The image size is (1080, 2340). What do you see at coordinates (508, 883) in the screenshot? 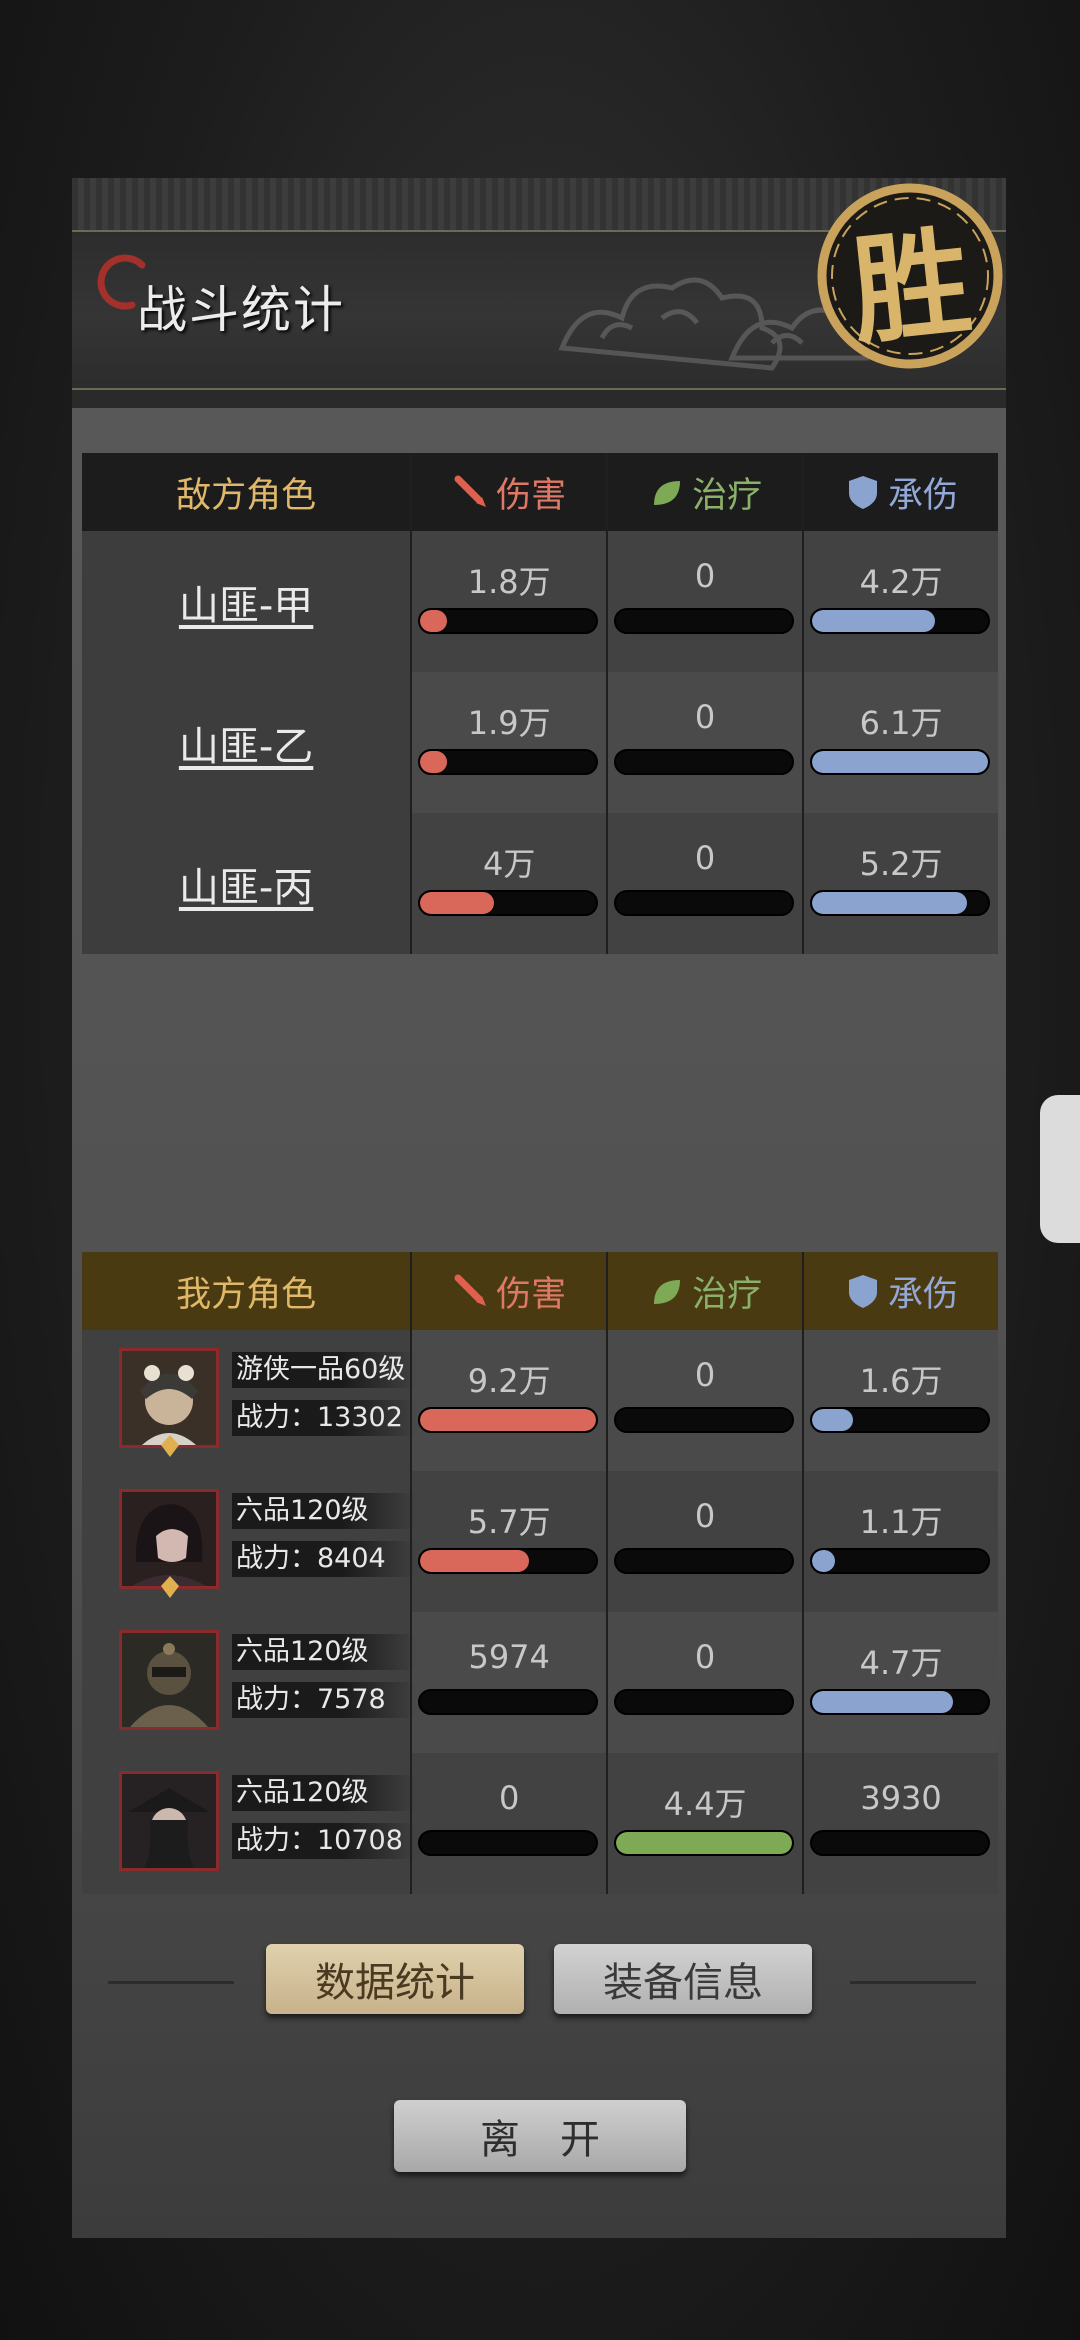
I see `damage-stat-cell: 4万` at bounding box center [508, 883].